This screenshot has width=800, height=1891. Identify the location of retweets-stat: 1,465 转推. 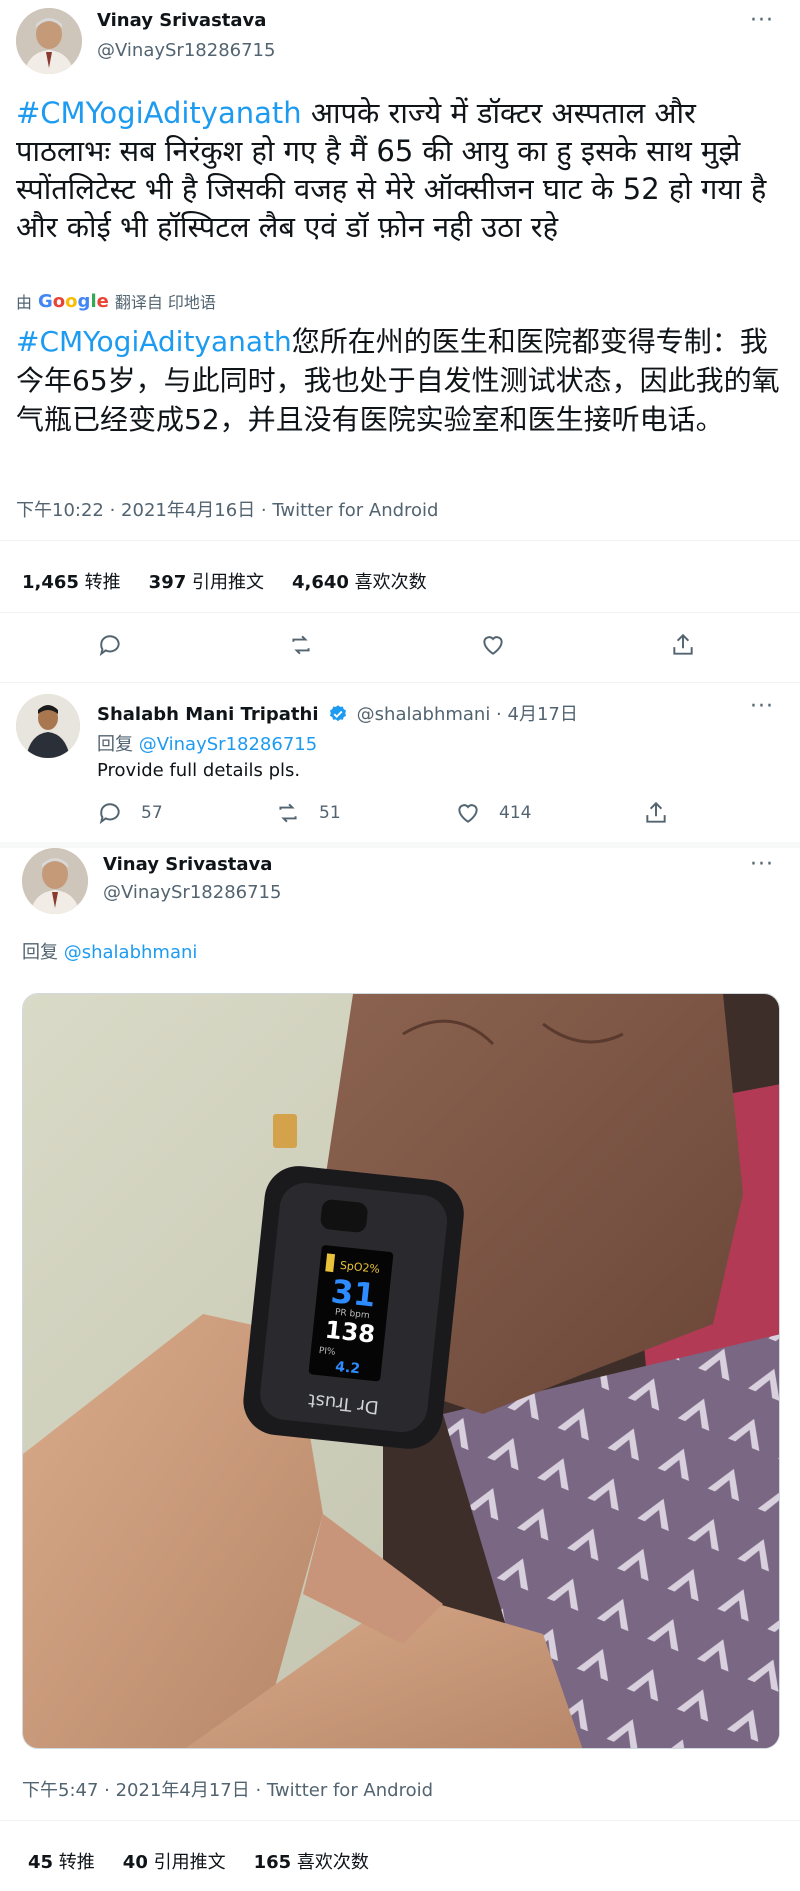
(71, 581).